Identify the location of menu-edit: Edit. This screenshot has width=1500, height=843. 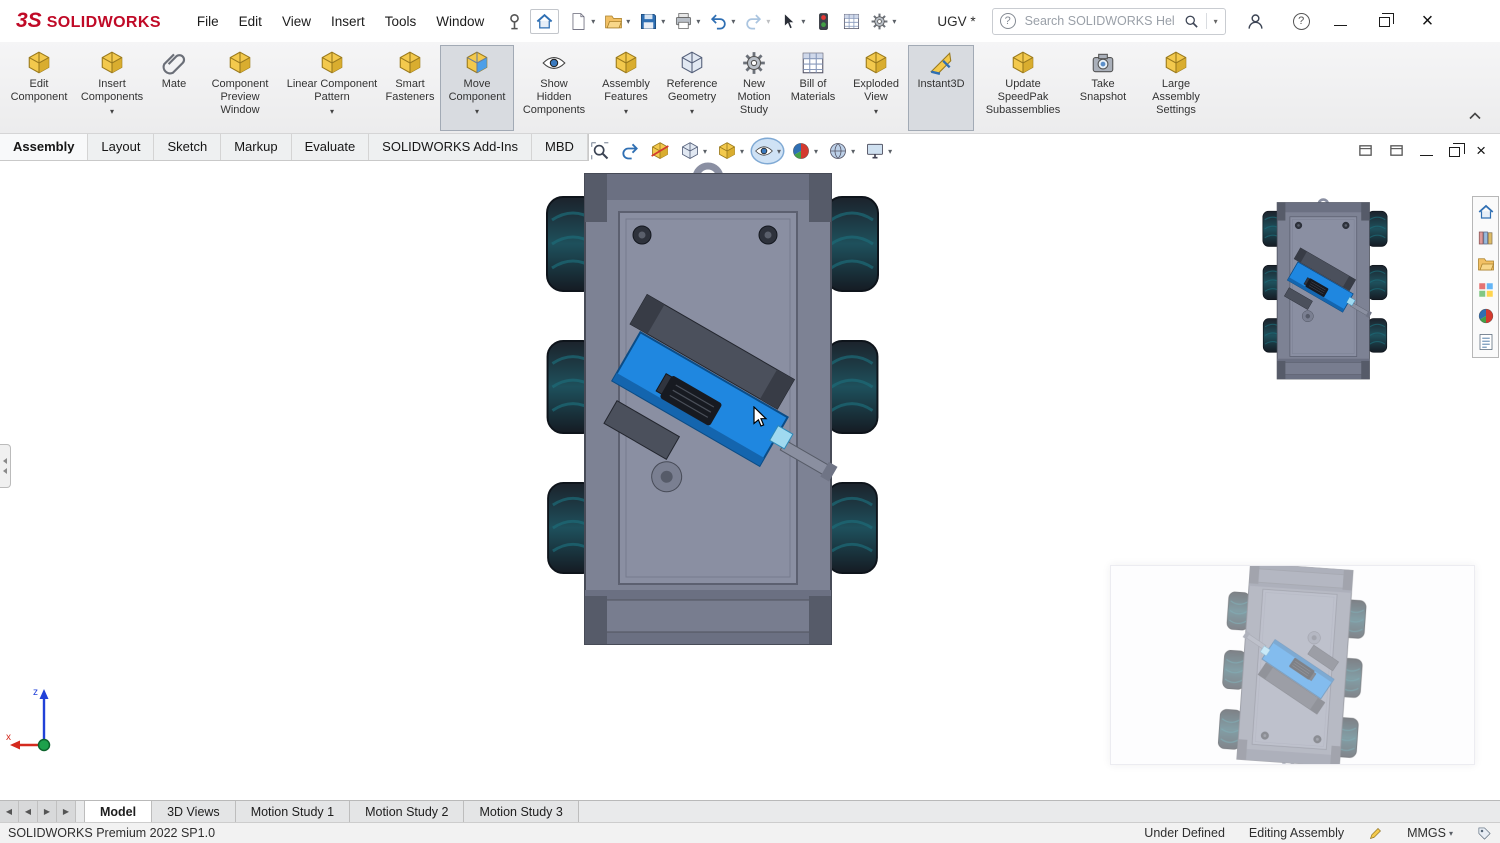
(250, 21).